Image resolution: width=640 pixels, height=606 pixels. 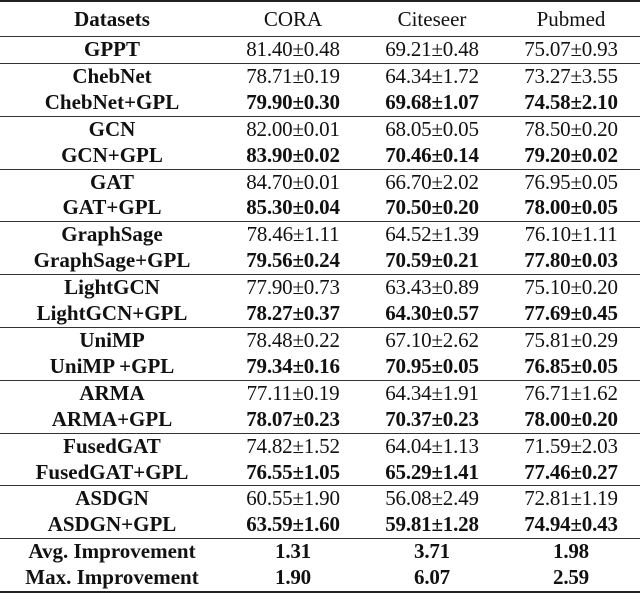 I want to click on cell-citeseer: 70.59±0.21, so click(x=432, y=260).